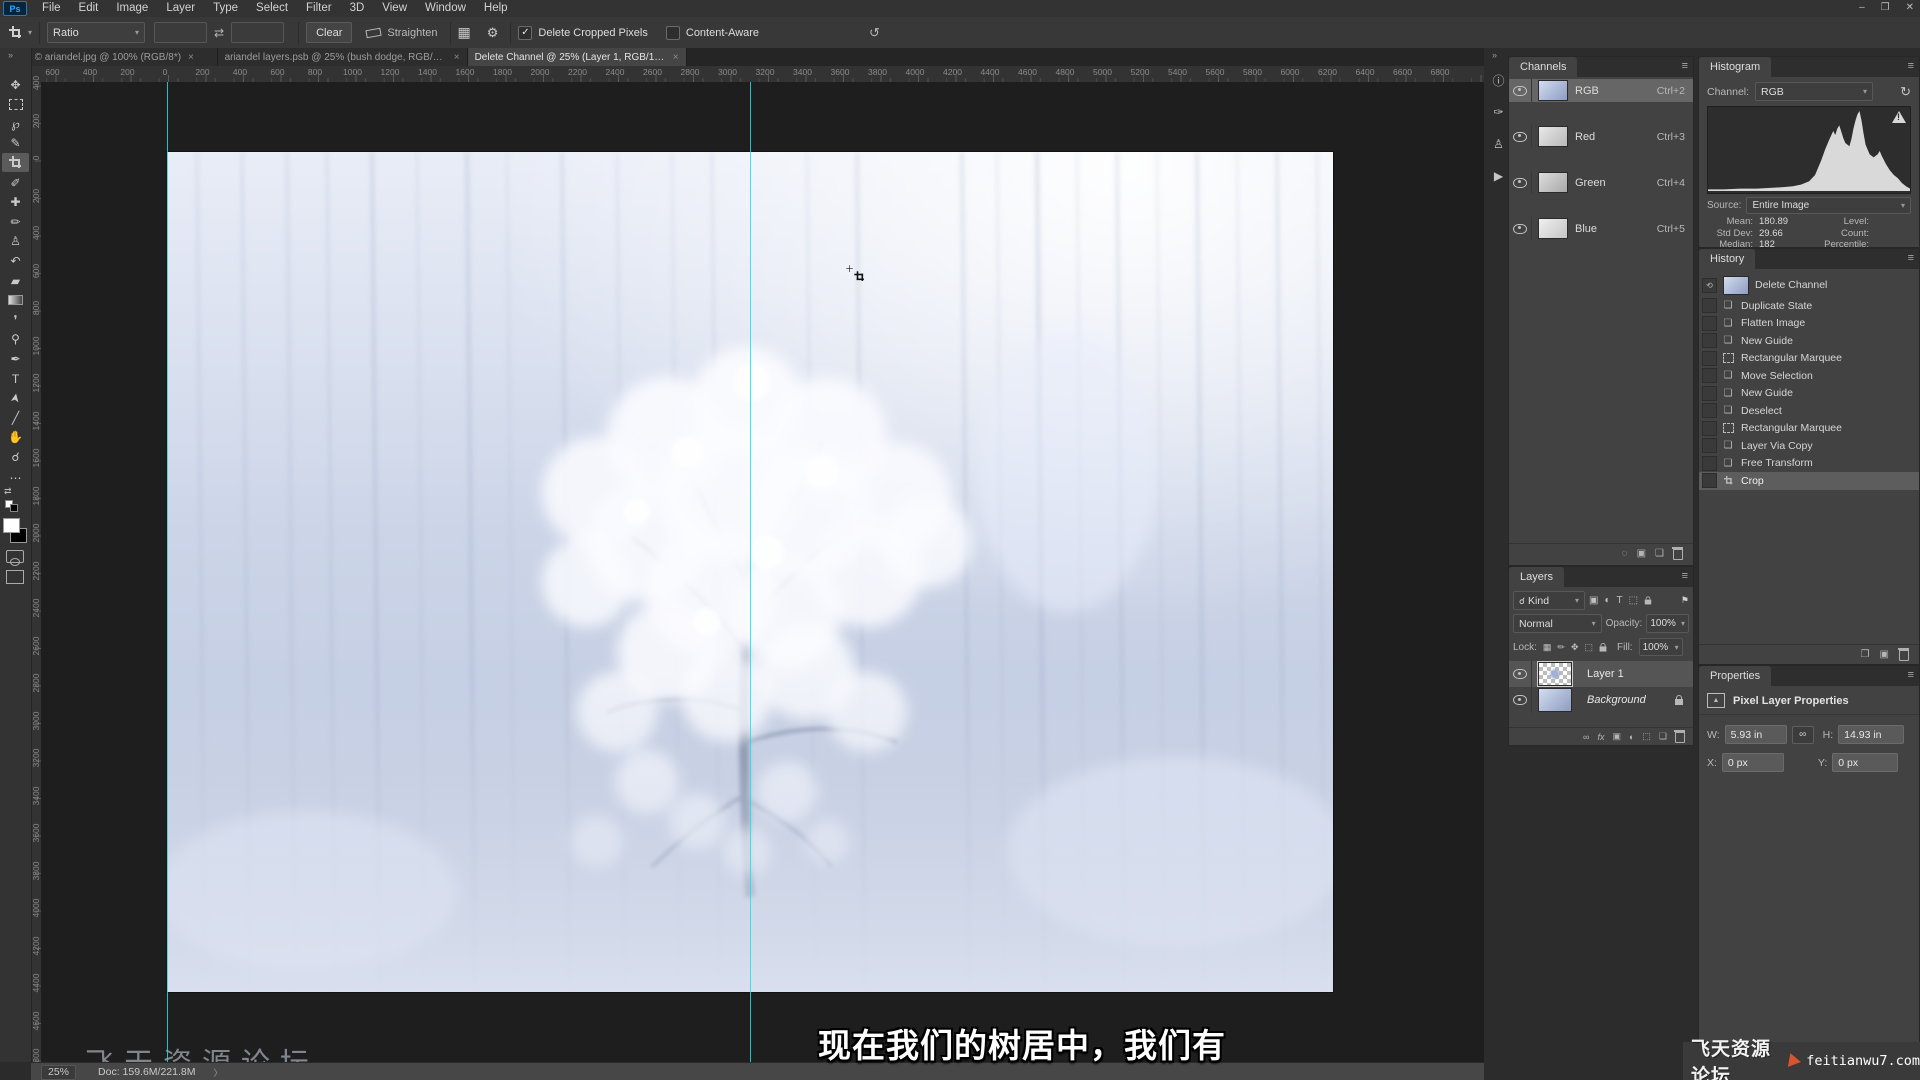 This screenshot has height=1080, width=1920. Describe the element at coordinates (1601, 90) in the screenshot. I see `channel-row: RGB Ctrl+2` at that location.